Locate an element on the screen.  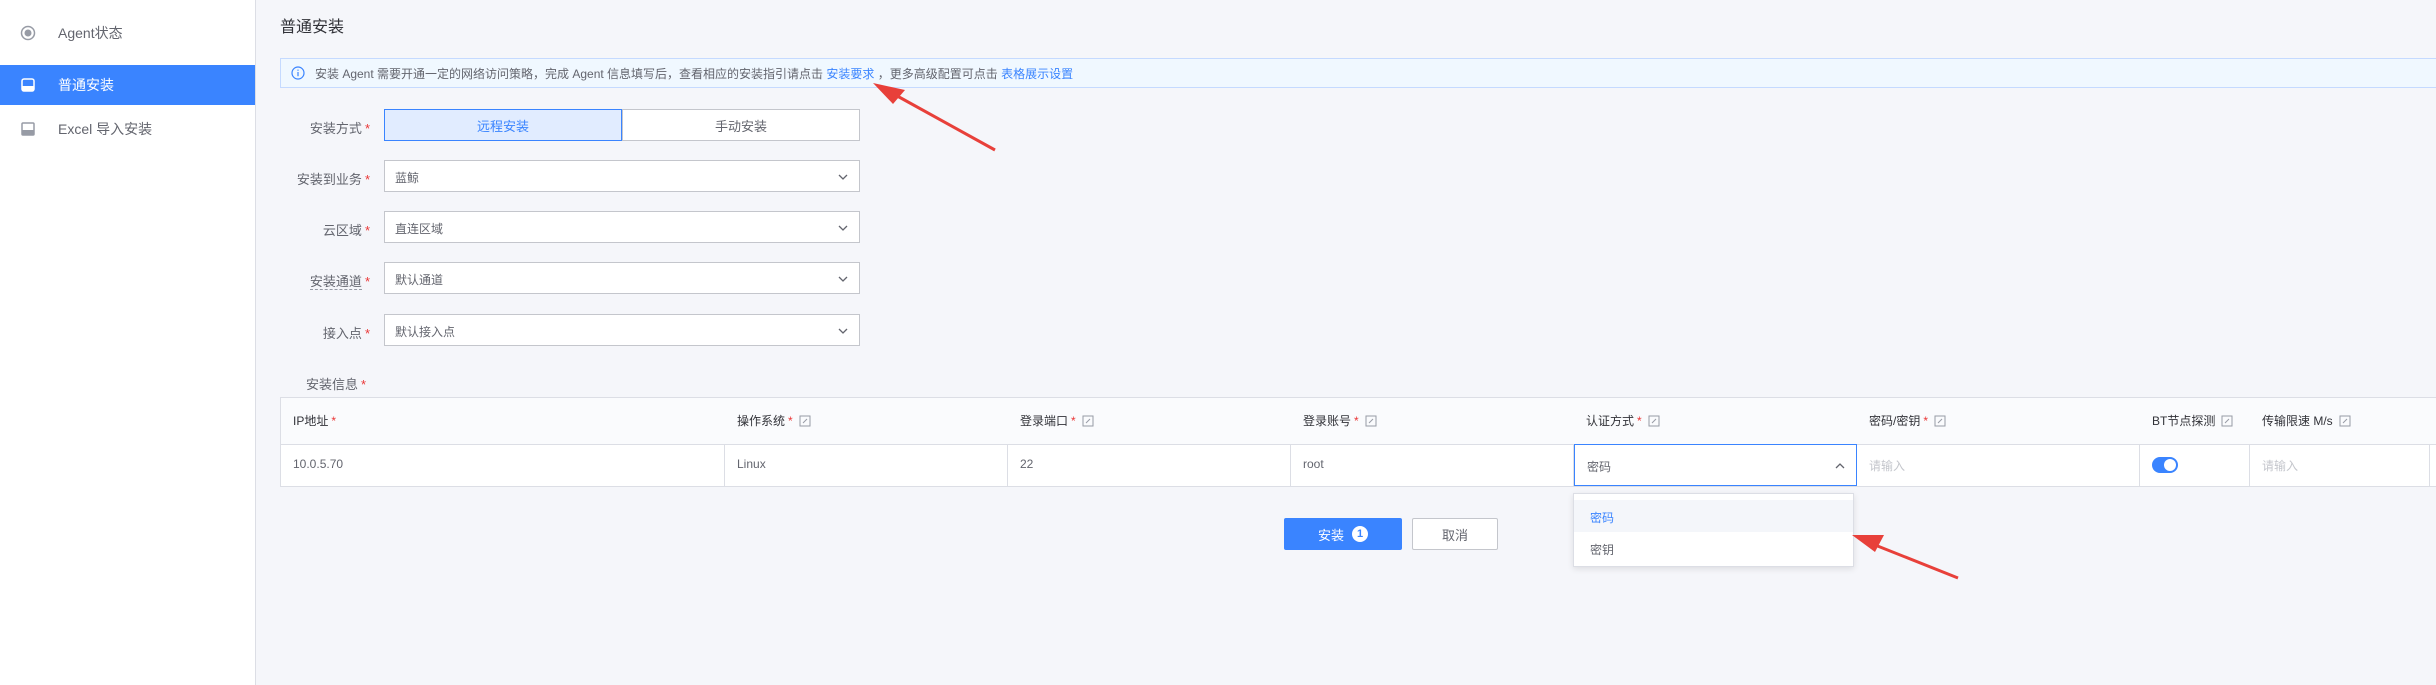
cell-ip: 10.0.5.70 is located at coordinates (503, 465).